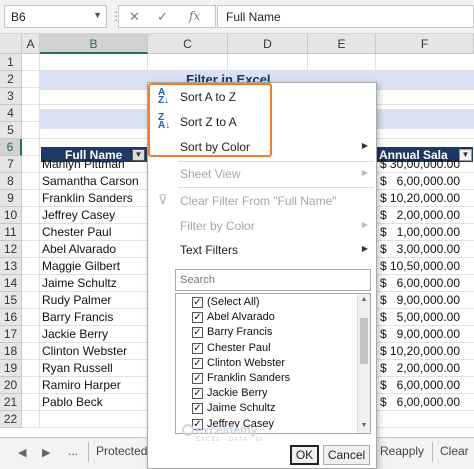  Describe the element at coordinates (262, 122) in the screenshot. I see `menu-sort-z-to-a: Z A↓ Sort Z to A` at that location.